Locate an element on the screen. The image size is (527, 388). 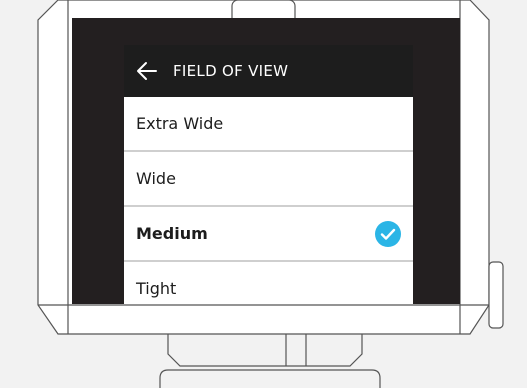
option-label: Extra Wide is located at coordinates (180, 123).